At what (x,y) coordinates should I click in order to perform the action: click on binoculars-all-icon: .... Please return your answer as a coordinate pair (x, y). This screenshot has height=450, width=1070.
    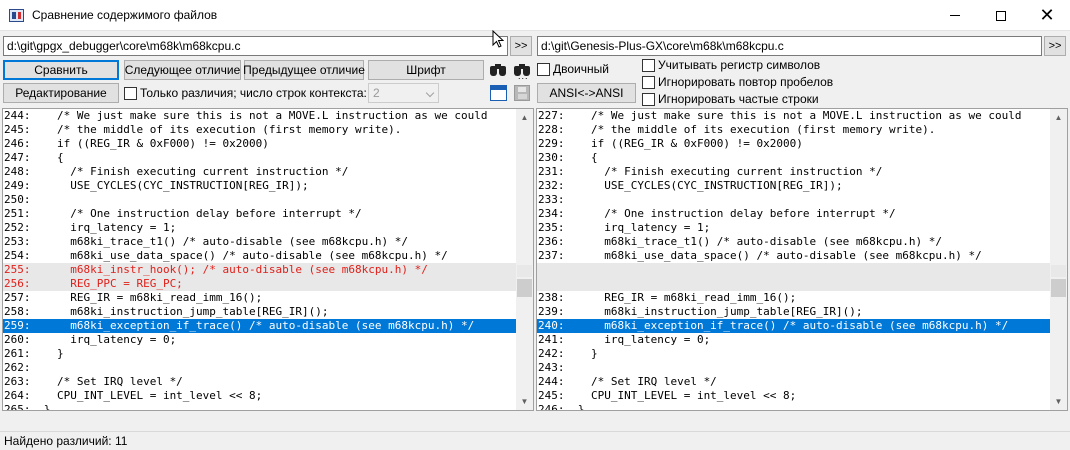
    Looking at the image, I should click on (522, 70).